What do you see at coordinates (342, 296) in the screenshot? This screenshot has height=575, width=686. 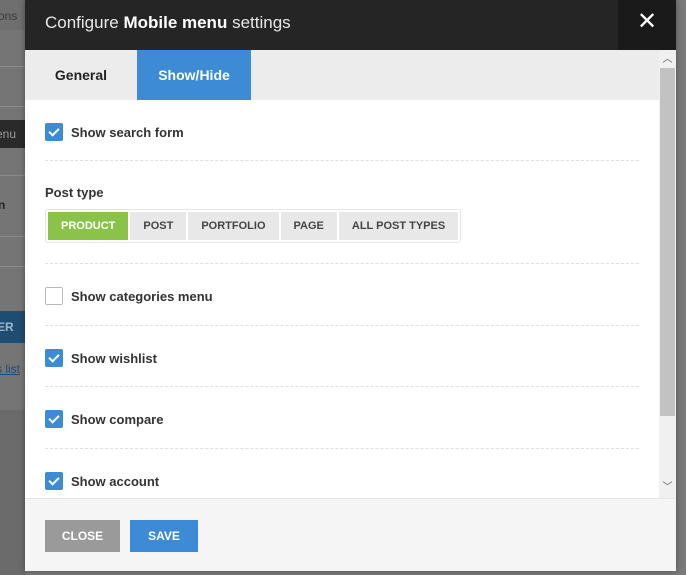 I see `show-categories-menu-row: Show categories menu` at bounding box center [342, 296].